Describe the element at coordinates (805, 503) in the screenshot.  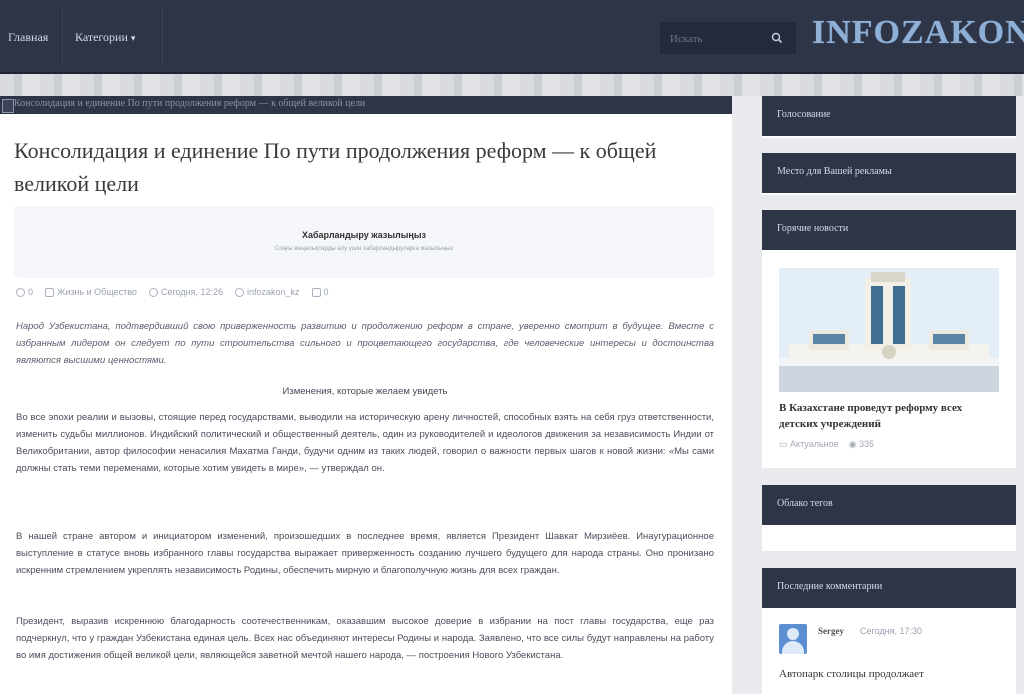
I see `widget-title: Облако тегов` at that location.